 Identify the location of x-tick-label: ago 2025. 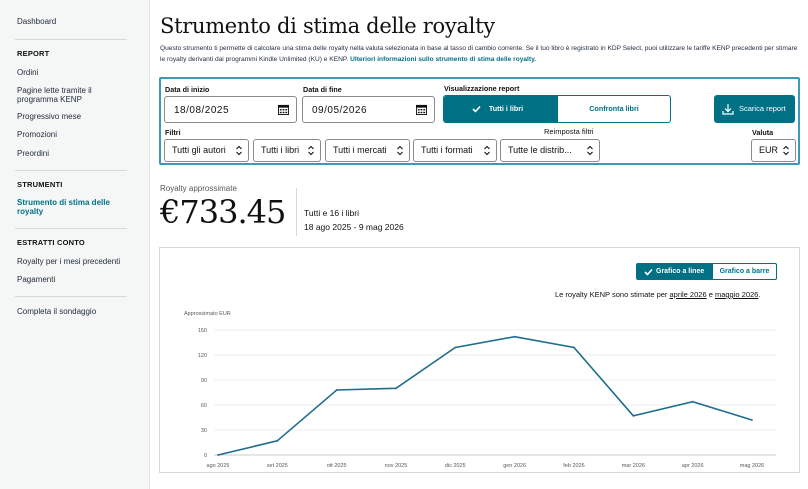
(218, 466).